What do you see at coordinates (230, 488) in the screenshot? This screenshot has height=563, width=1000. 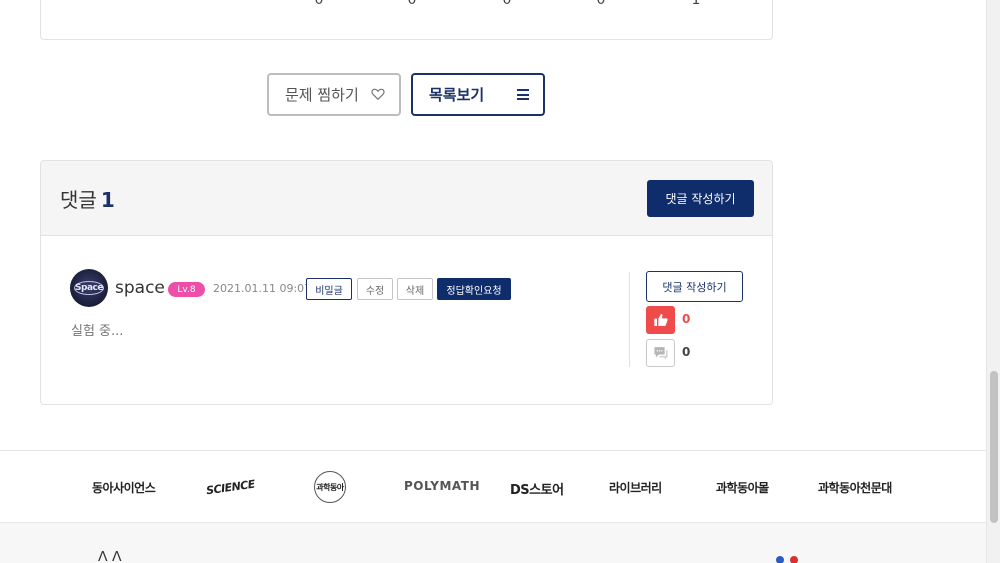 I see `partner-science: SCIENCE` at bounding box center [230, 488].